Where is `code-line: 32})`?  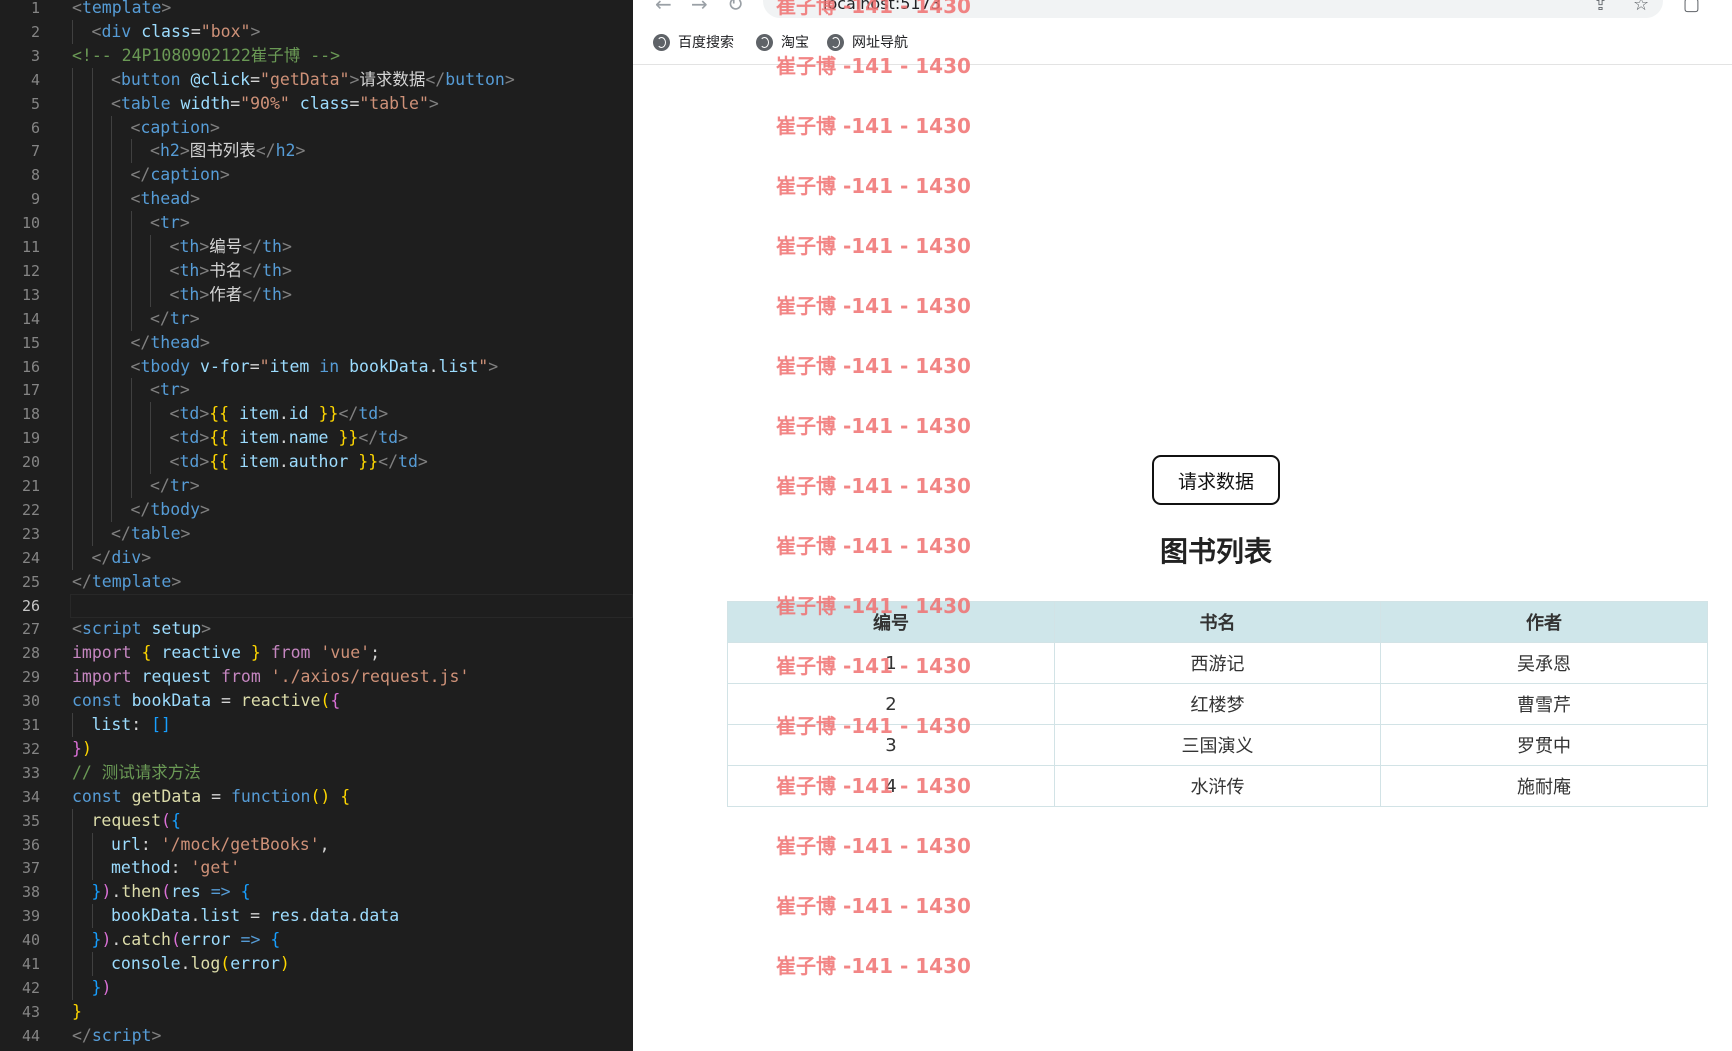
code-line: 32}) is located at coordinates (316, 749).